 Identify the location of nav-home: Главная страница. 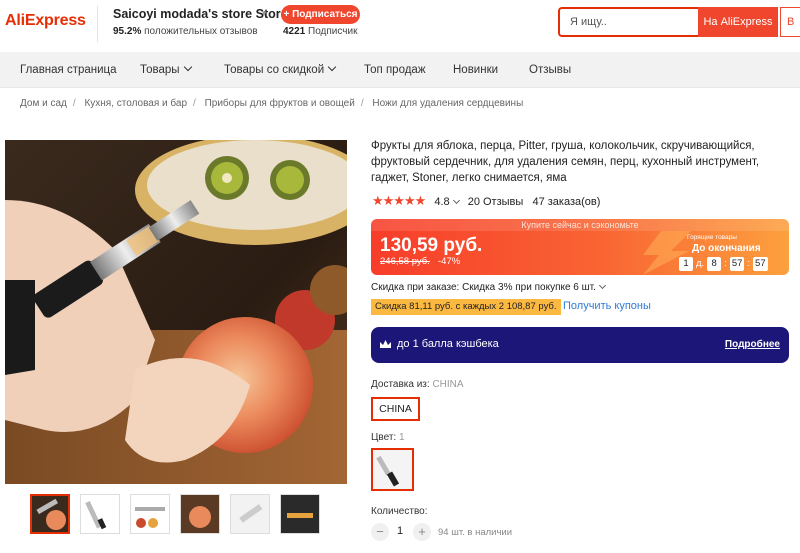
(68, 70).